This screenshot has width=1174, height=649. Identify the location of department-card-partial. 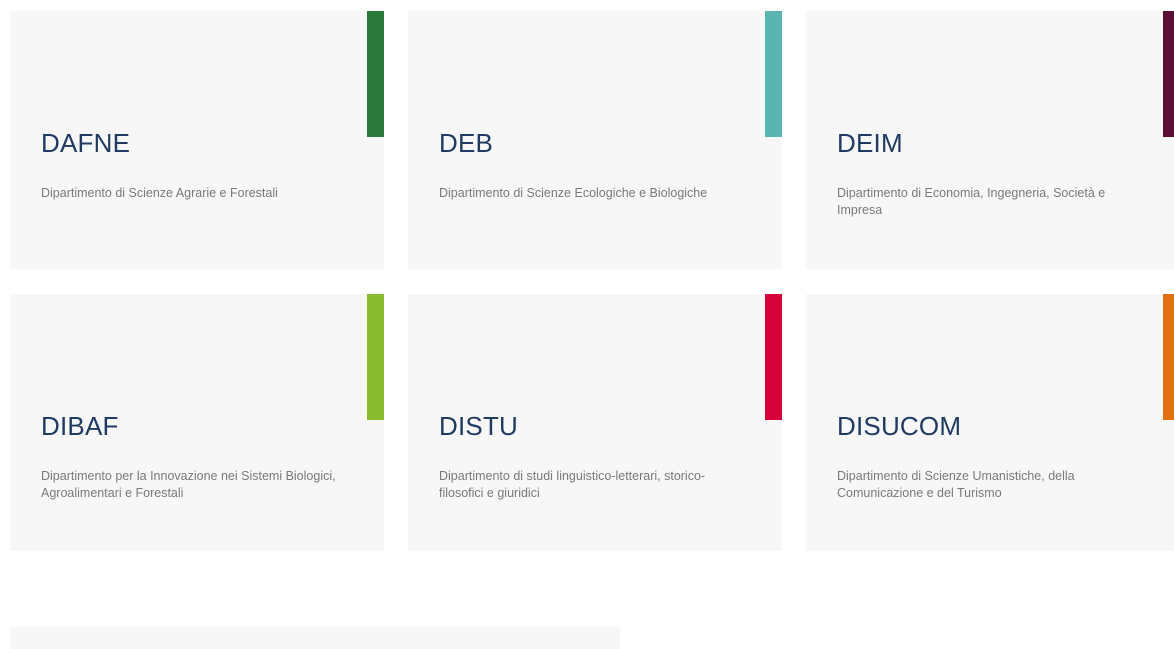
(315, 638).